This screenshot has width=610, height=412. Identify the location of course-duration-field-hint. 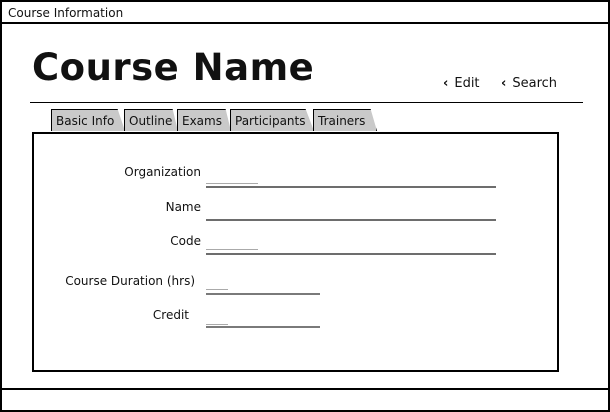
(217, 289).